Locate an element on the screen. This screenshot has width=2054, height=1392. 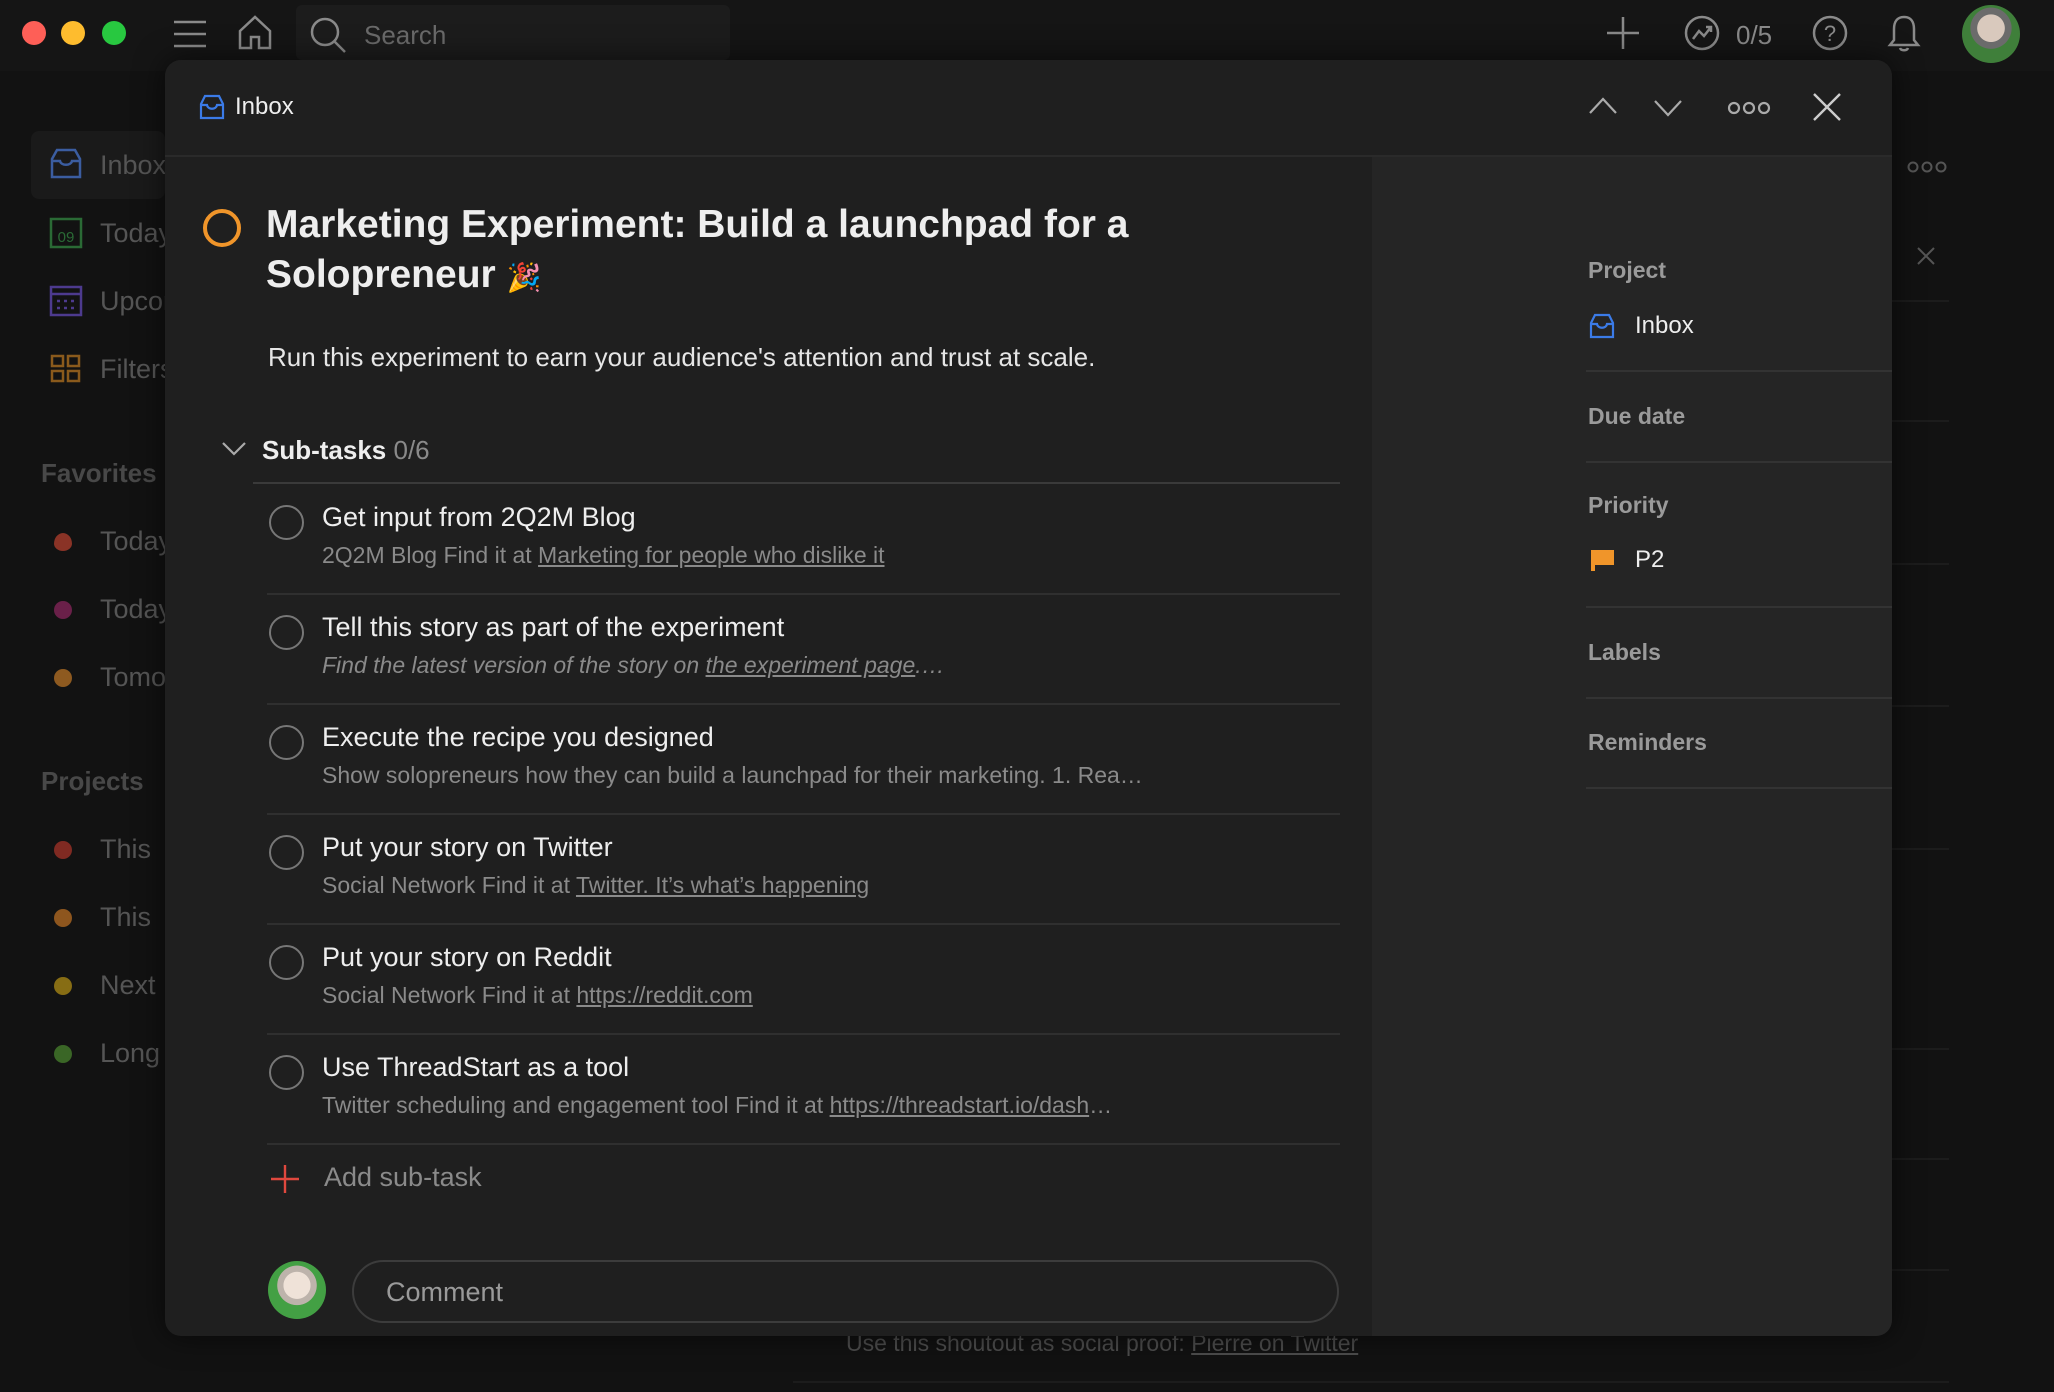
search-icon is located at coordinates (328, 35).